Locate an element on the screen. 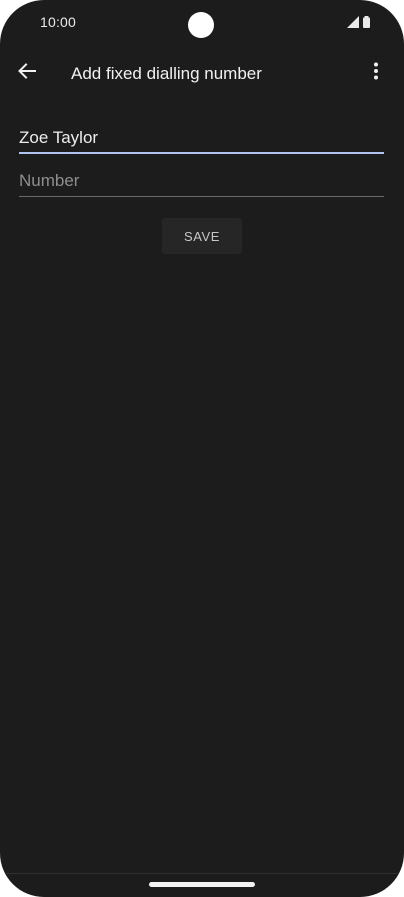 This screenshot has width=404, height=897. page-title: Add fixed dialling number is located at coordinates (166, 73).